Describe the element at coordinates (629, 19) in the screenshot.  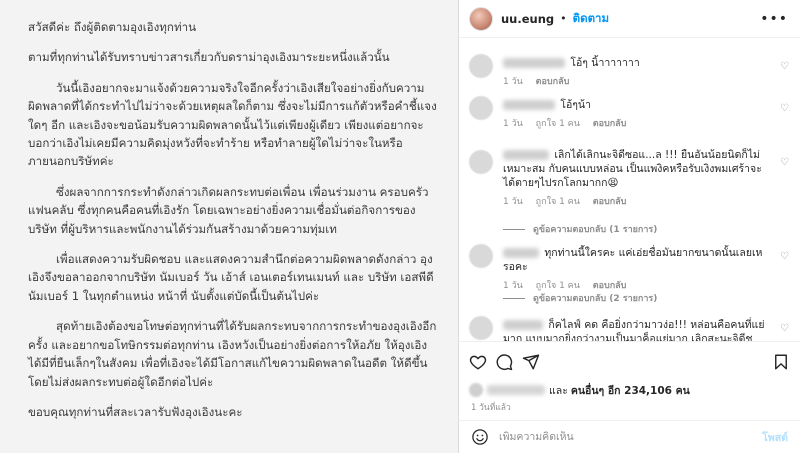
I see `post-header: uu.eung • ติดตาม •••` at that location.